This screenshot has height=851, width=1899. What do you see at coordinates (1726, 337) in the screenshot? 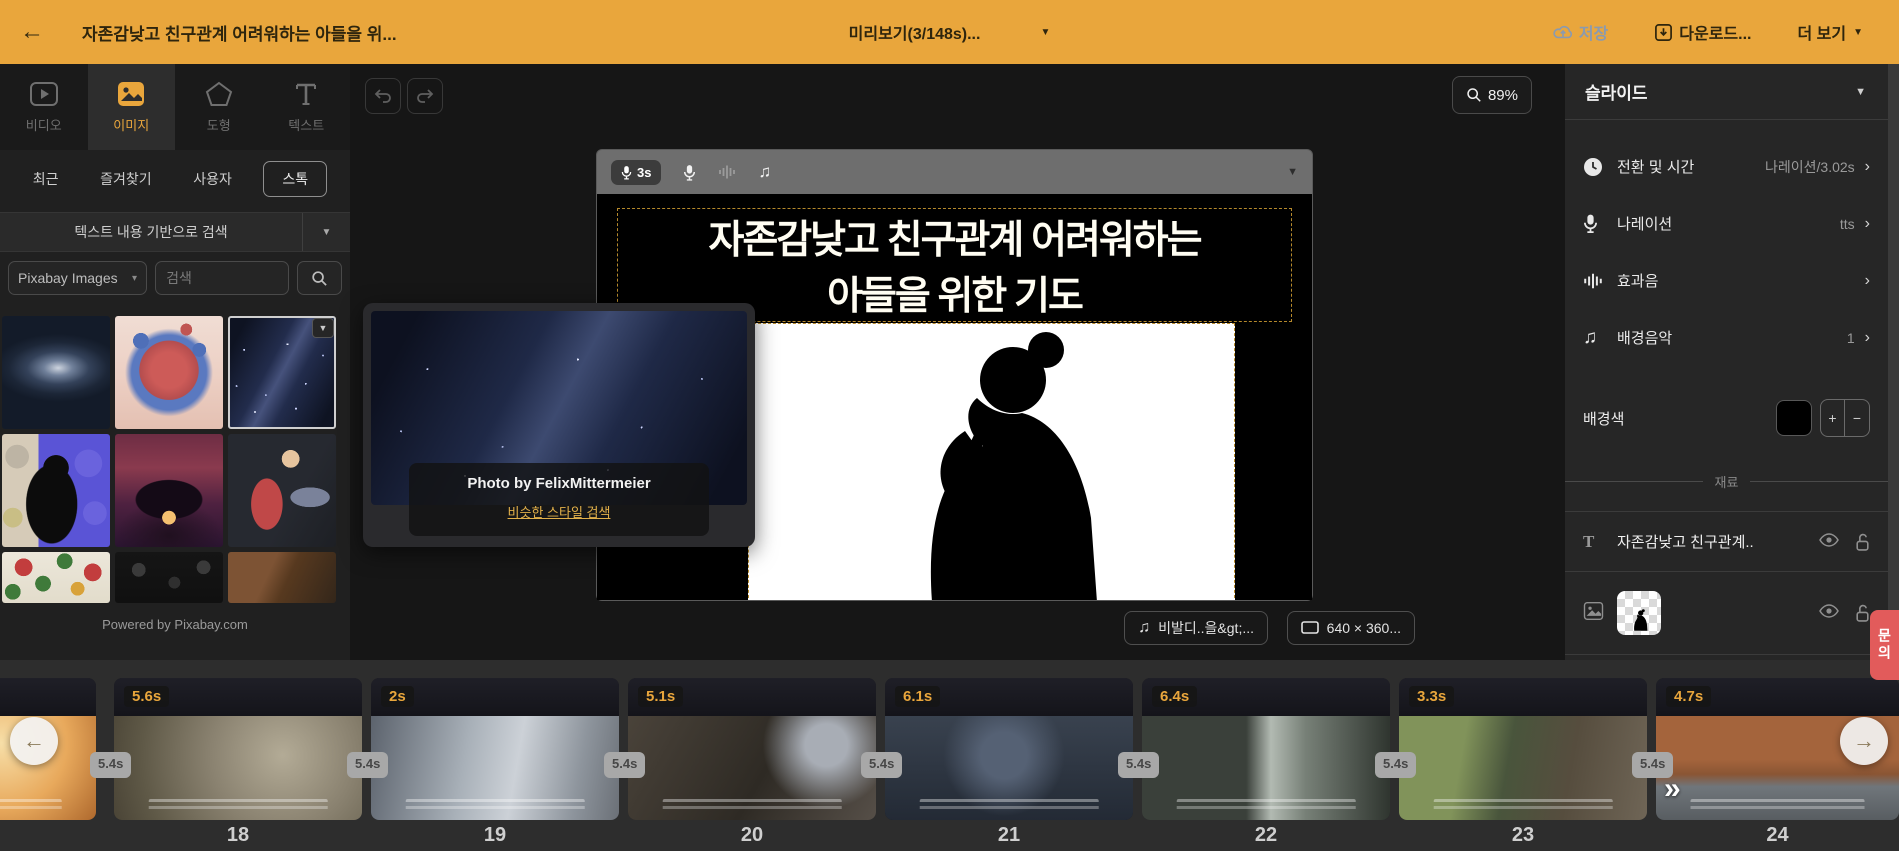
I see `background-music-row: ♫ 배경음악 1 ›` at bounding box center [1726, 337].